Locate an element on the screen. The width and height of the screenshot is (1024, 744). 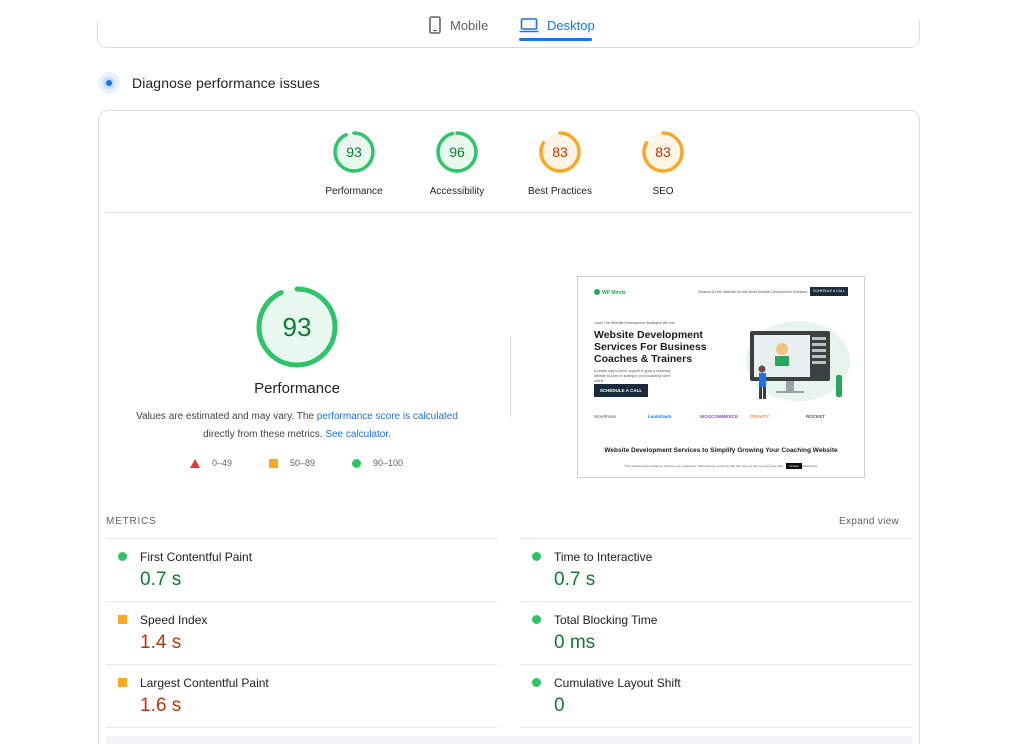
thumb-logo-item: WOOCOMMERCE is located at coordinates (719, 416).